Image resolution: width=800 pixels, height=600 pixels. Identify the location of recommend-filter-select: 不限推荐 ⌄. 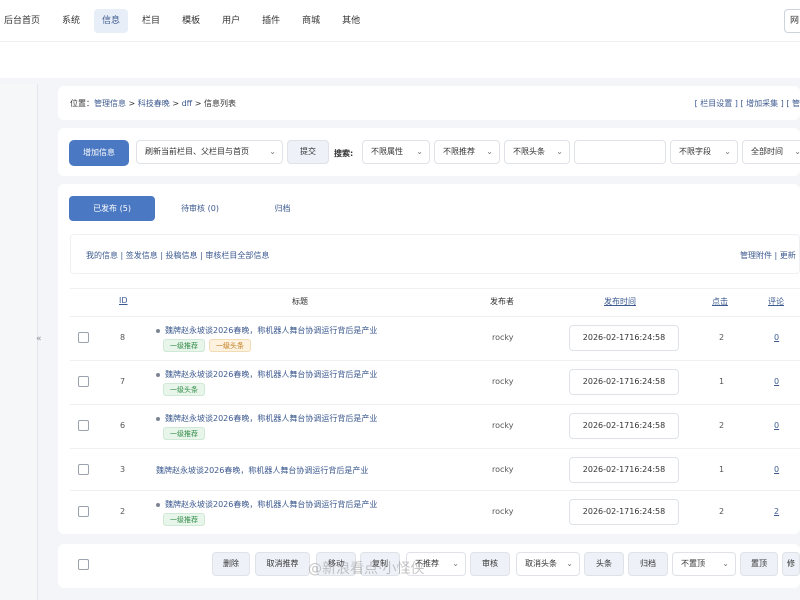
(467, 152).